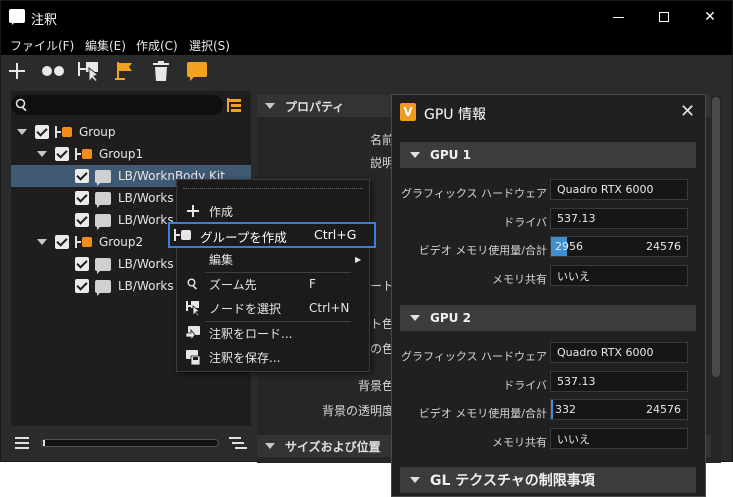  What do you see at coordinates (125, 71) in the screenshot?
I see `flag-button` at bounding box center [125, 71].